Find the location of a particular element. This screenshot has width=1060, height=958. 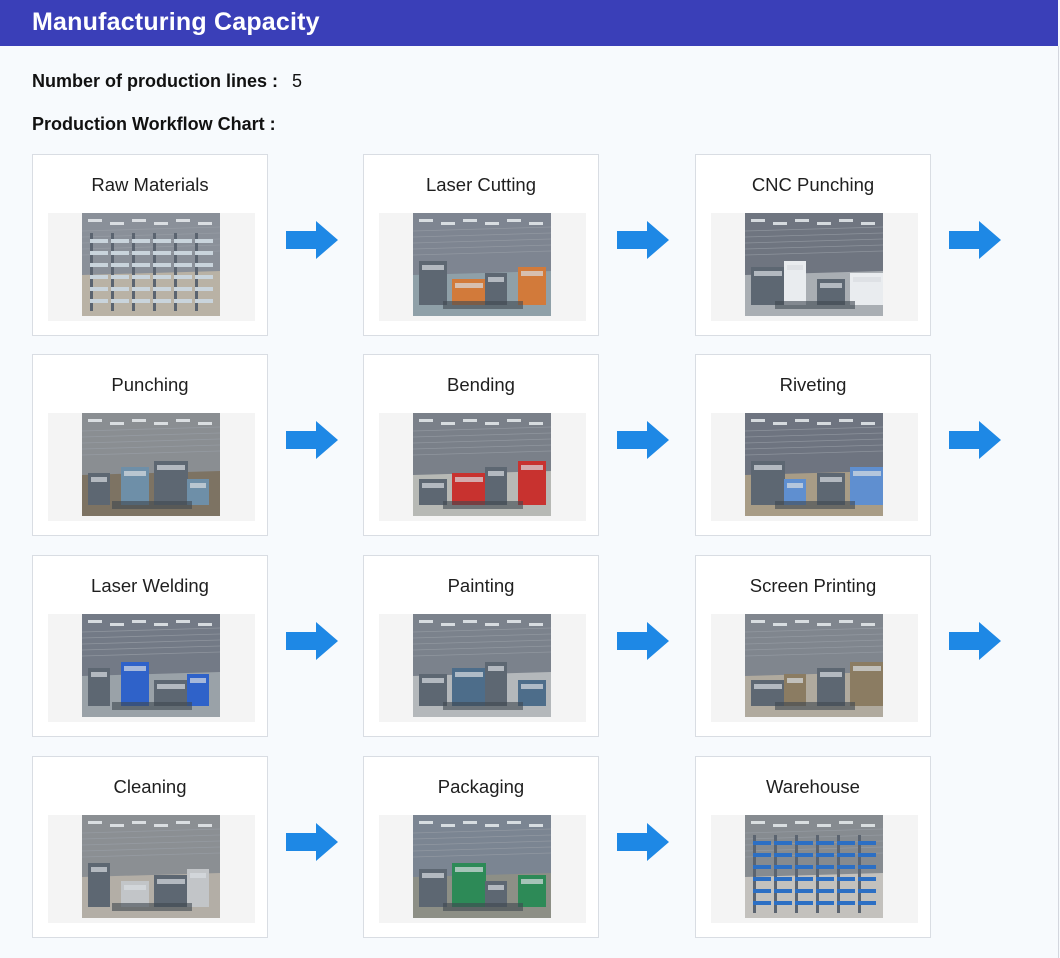

screen-print-oven-photo is located at coordinates (814, 665).